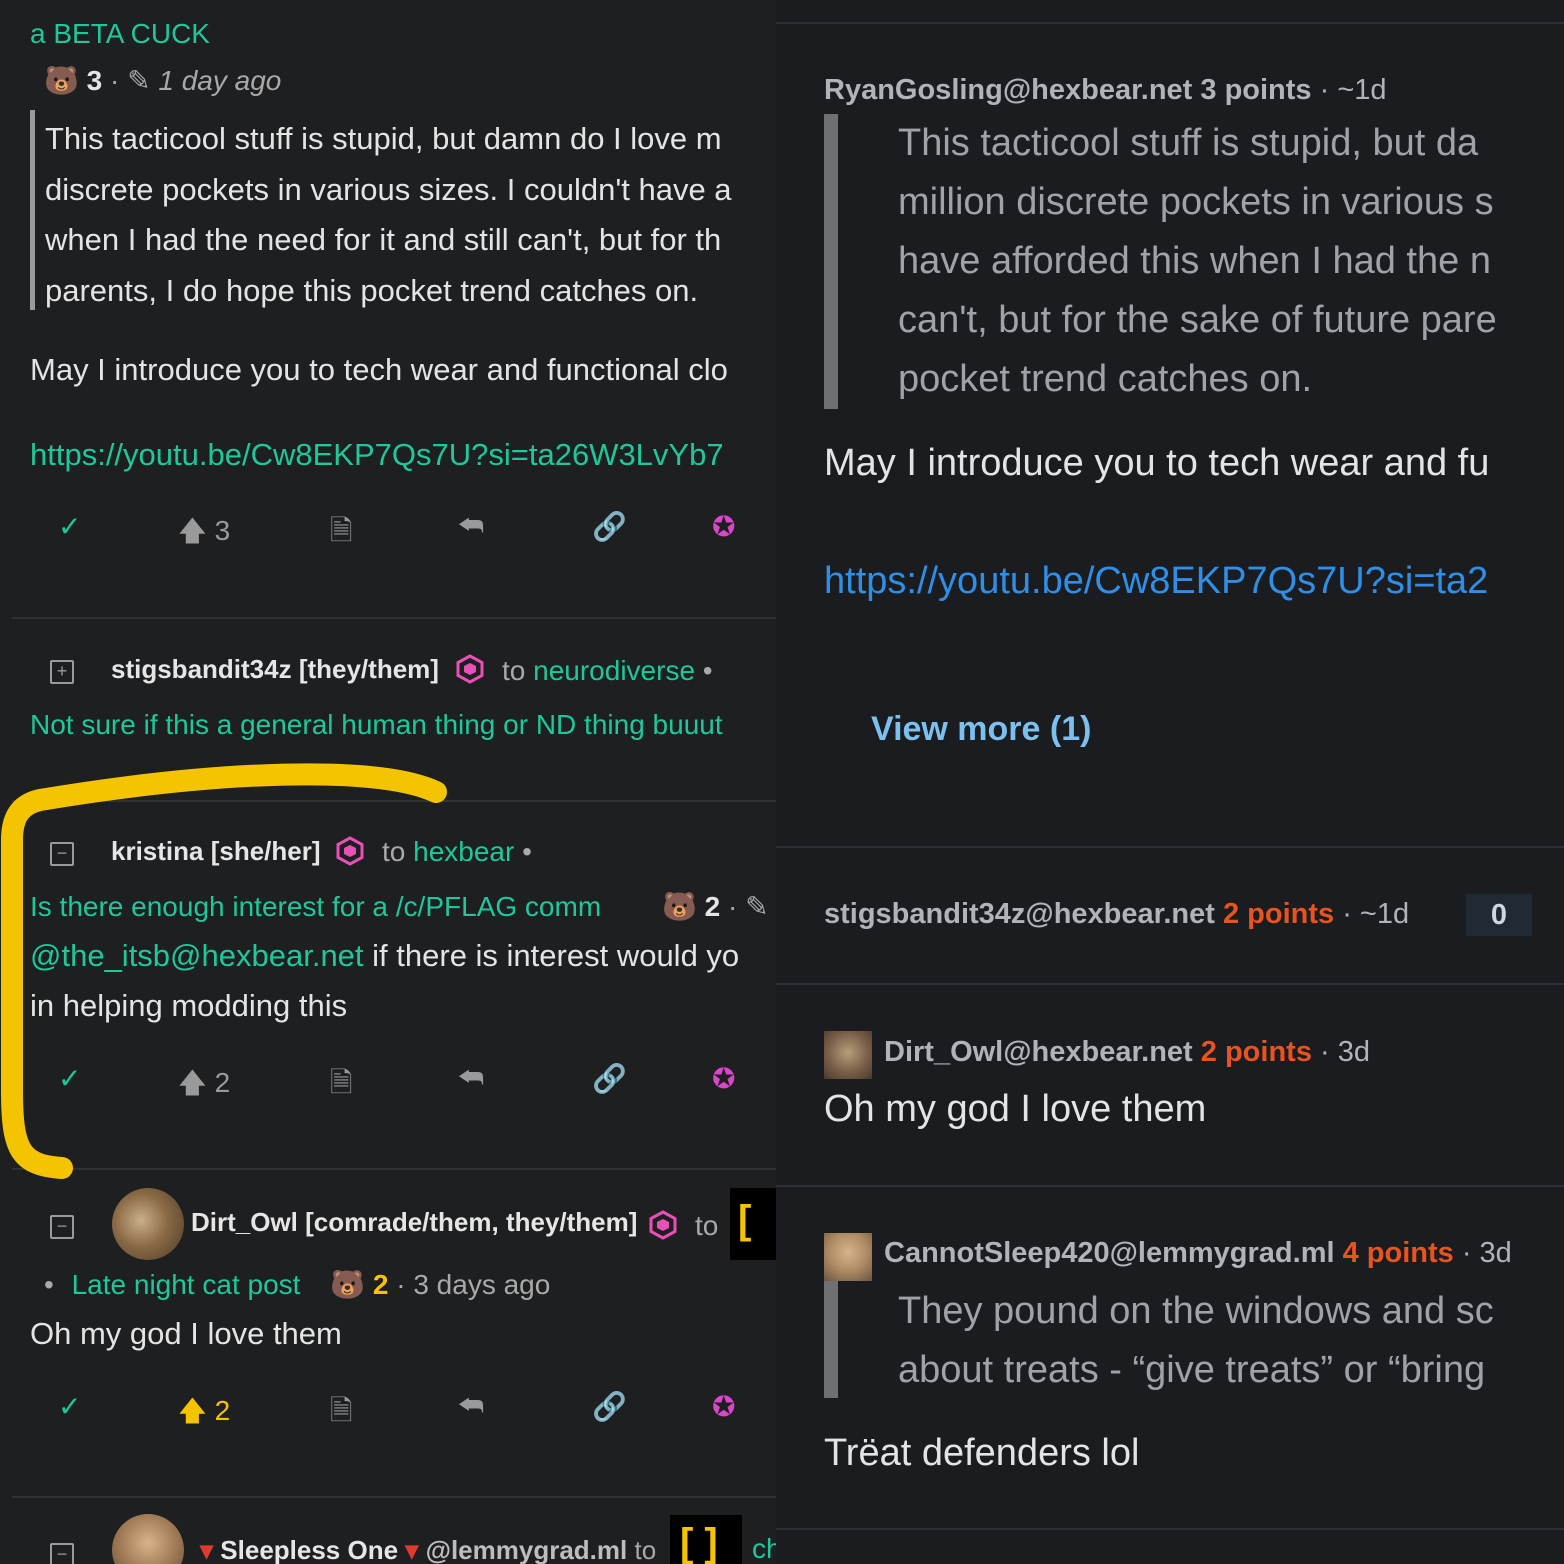 The width and height of the screenshot is (1564, 1564). Describe the element at coordinates (757, 906) in the screenshot. I see `edit-pencil-icon: ✎` at that location.